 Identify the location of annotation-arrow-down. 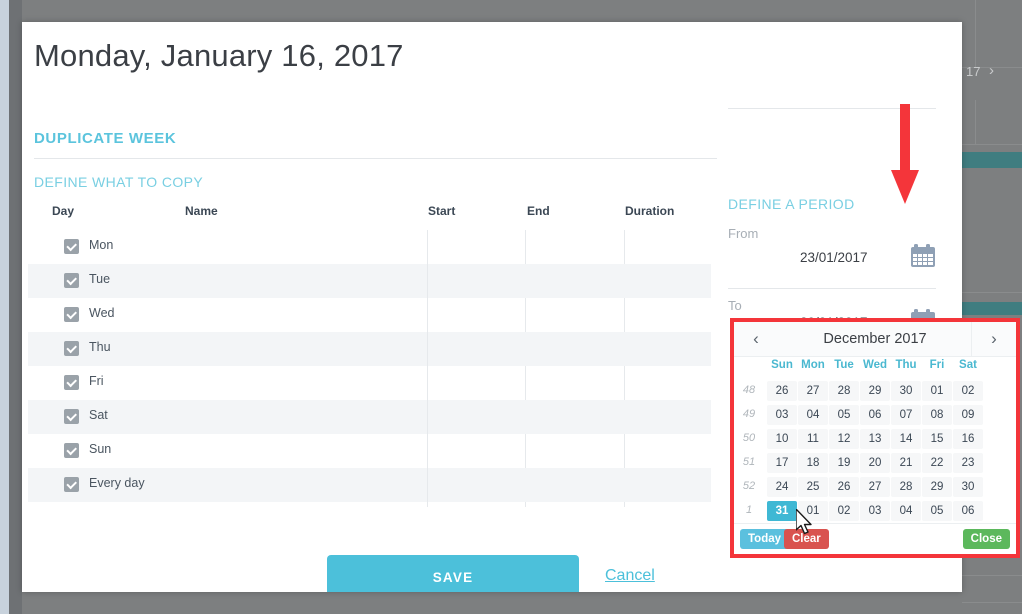
(905, 155).